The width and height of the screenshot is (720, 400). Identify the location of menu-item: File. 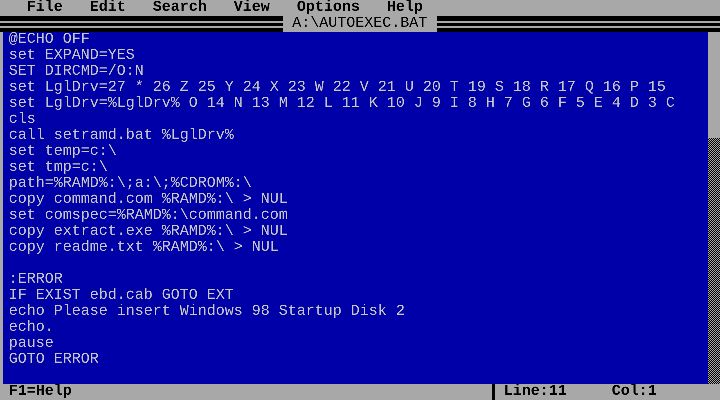
(45, 8).